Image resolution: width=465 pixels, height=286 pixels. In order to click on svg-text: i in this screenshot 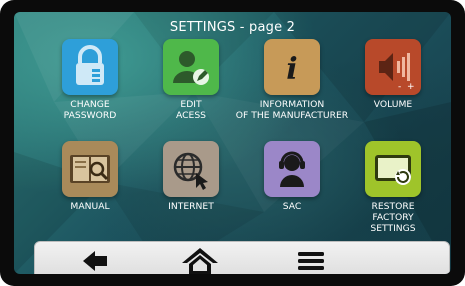, I will do `click(291, 69)`.